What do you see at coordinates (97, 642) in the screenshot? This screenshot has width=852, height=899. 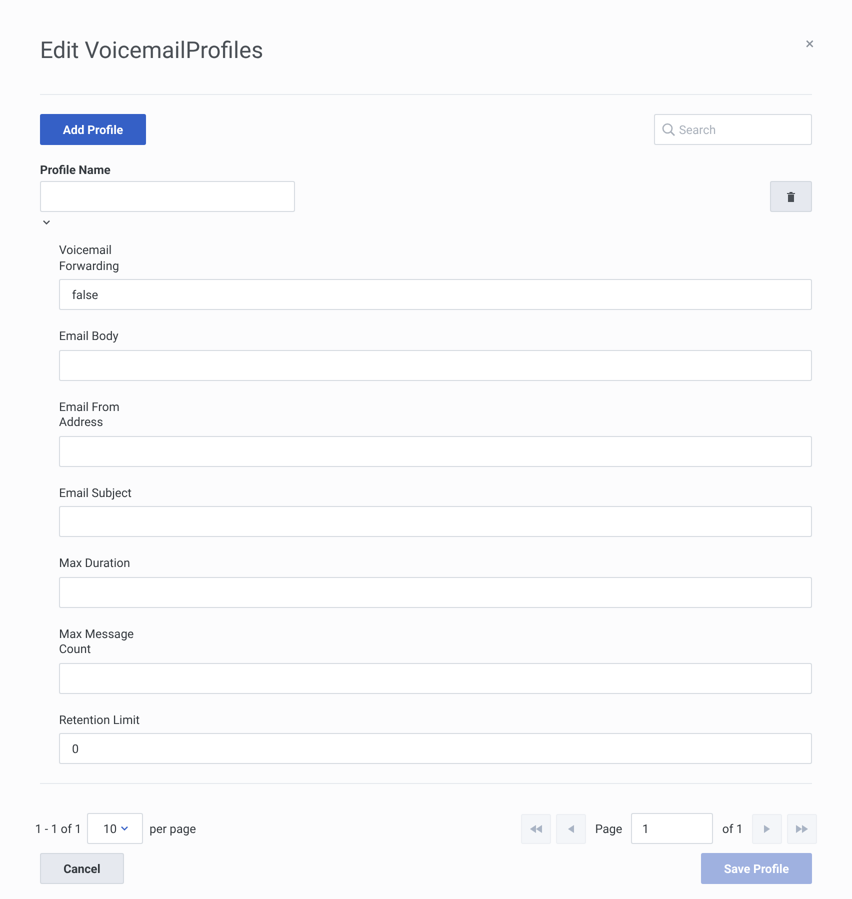 I see `field-label: Max Message Count` at bounding box center [97, 642].